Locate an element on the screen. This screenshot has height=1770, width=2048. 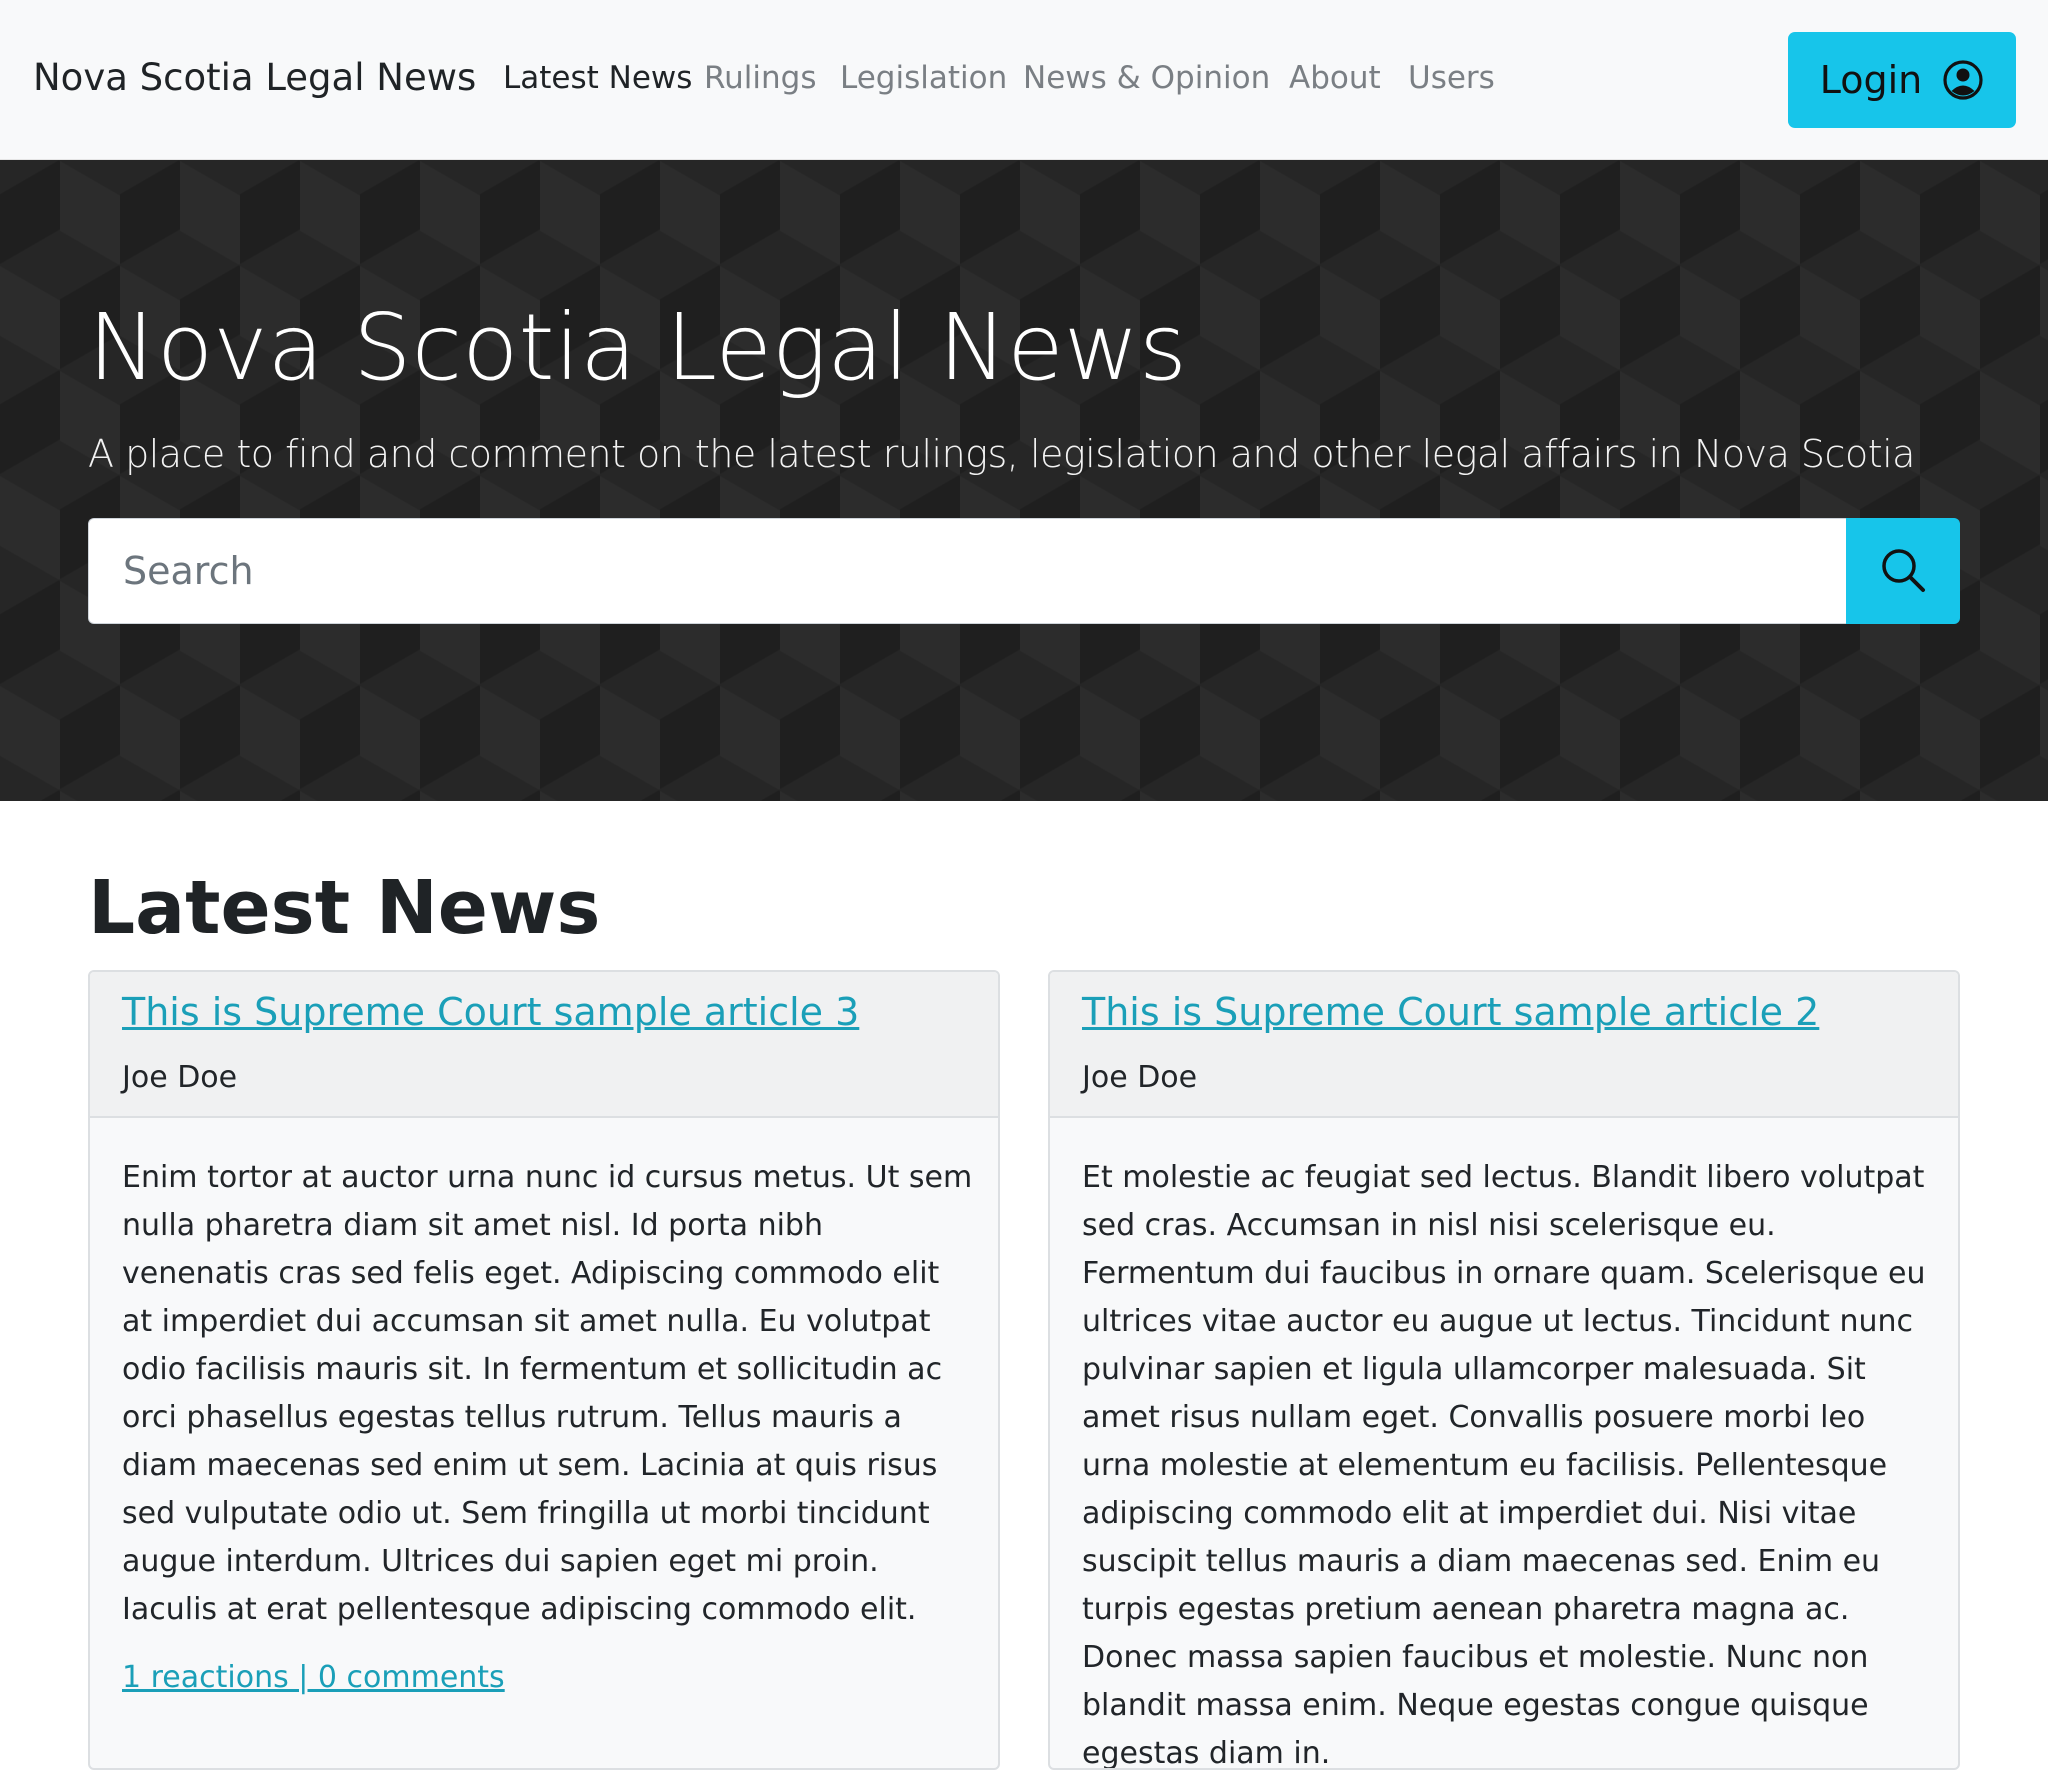
search-bar is located at coordinates (1024, 571).